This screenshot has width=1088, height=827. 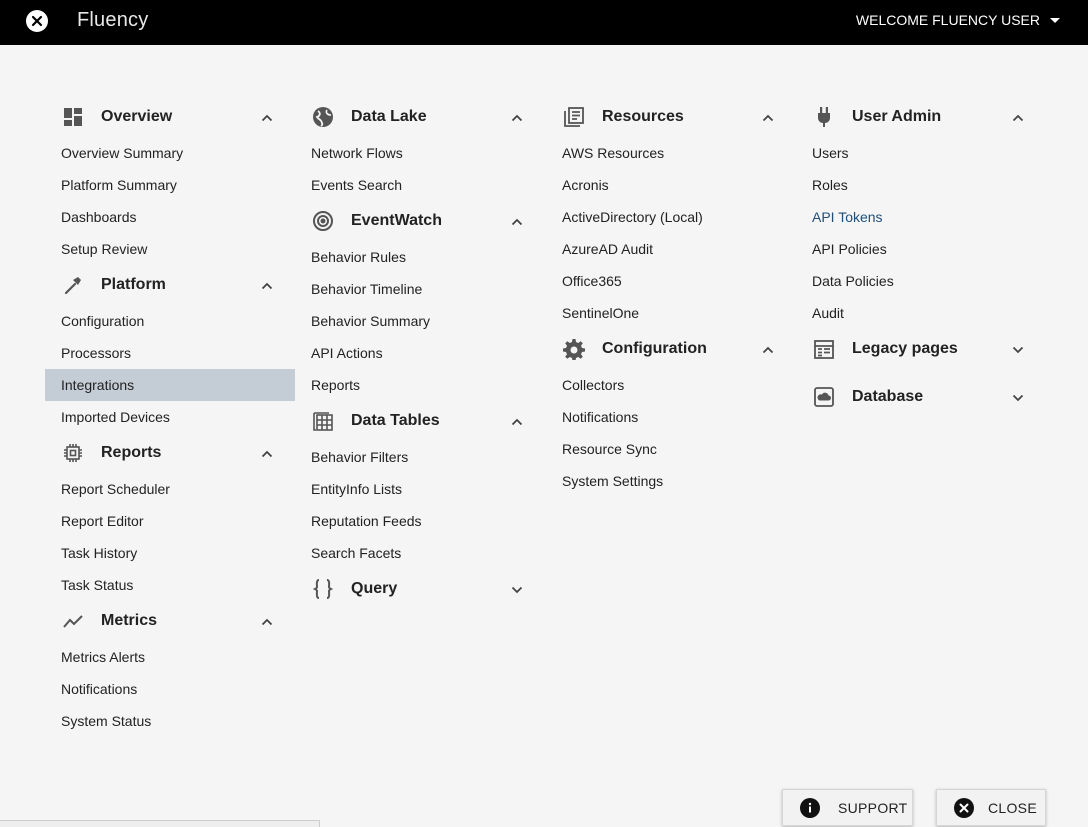 What do you see at coordinates (964, 807) in the screenshot?
I see `close-icon` at bounding box center [964, 807].